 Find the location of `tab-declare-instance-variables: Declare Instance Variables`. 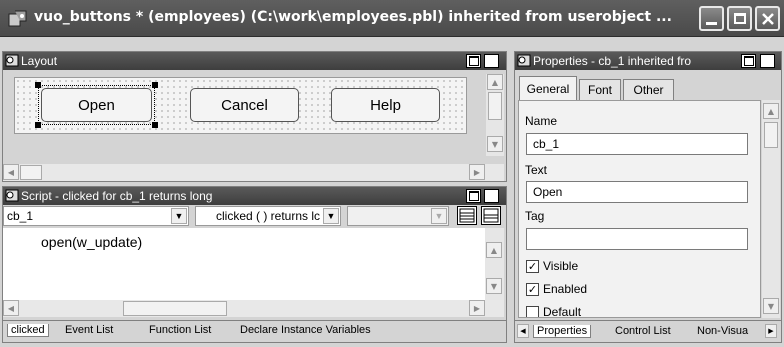

tab-declare-instance-variables: Declare Instance Variables is located at coordinates (305, 330).